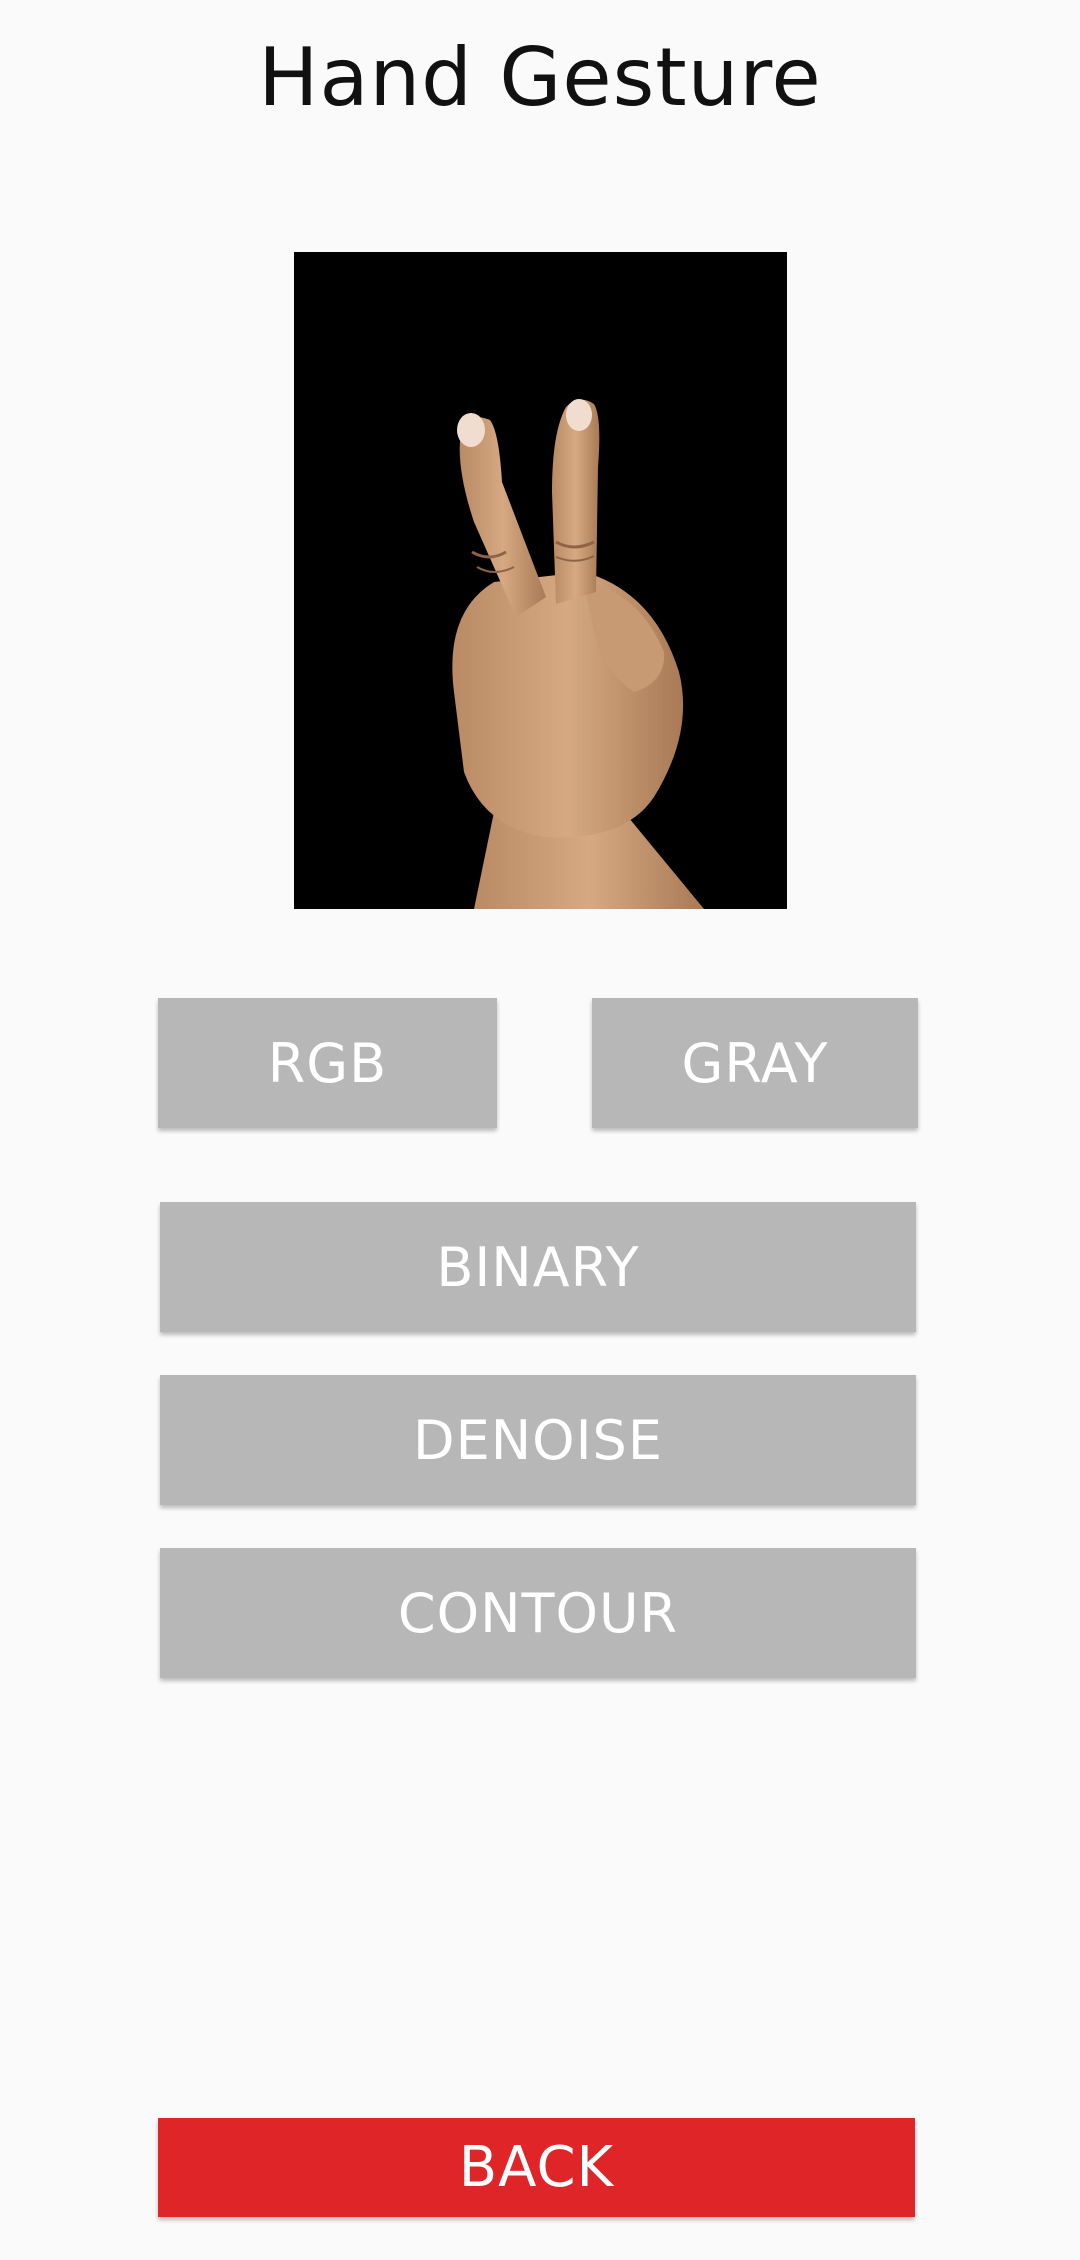 The image size is (1080, 2260). I want to click on hand-illustration, so click(540, 580).